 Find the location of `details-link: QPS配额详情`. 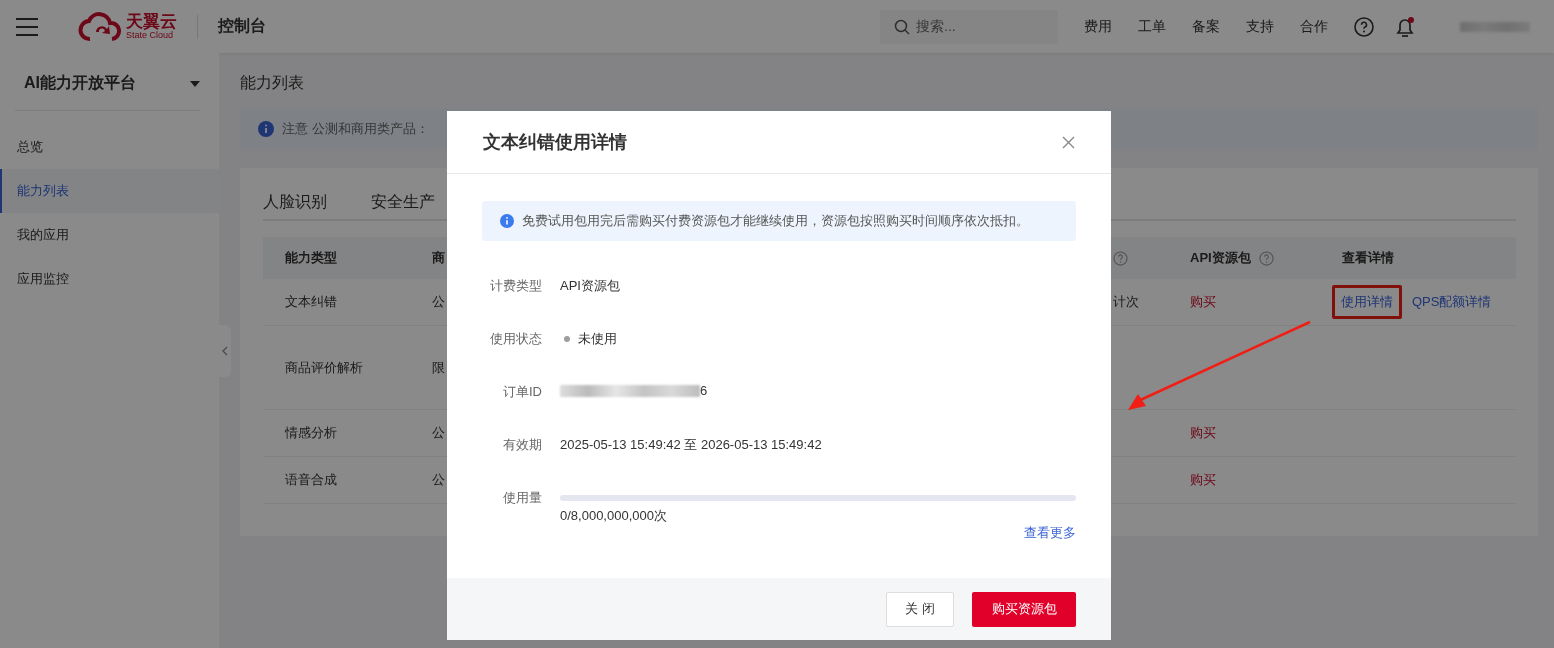

details-link: QPS配额详情 is located at coordinates (1452, 302).